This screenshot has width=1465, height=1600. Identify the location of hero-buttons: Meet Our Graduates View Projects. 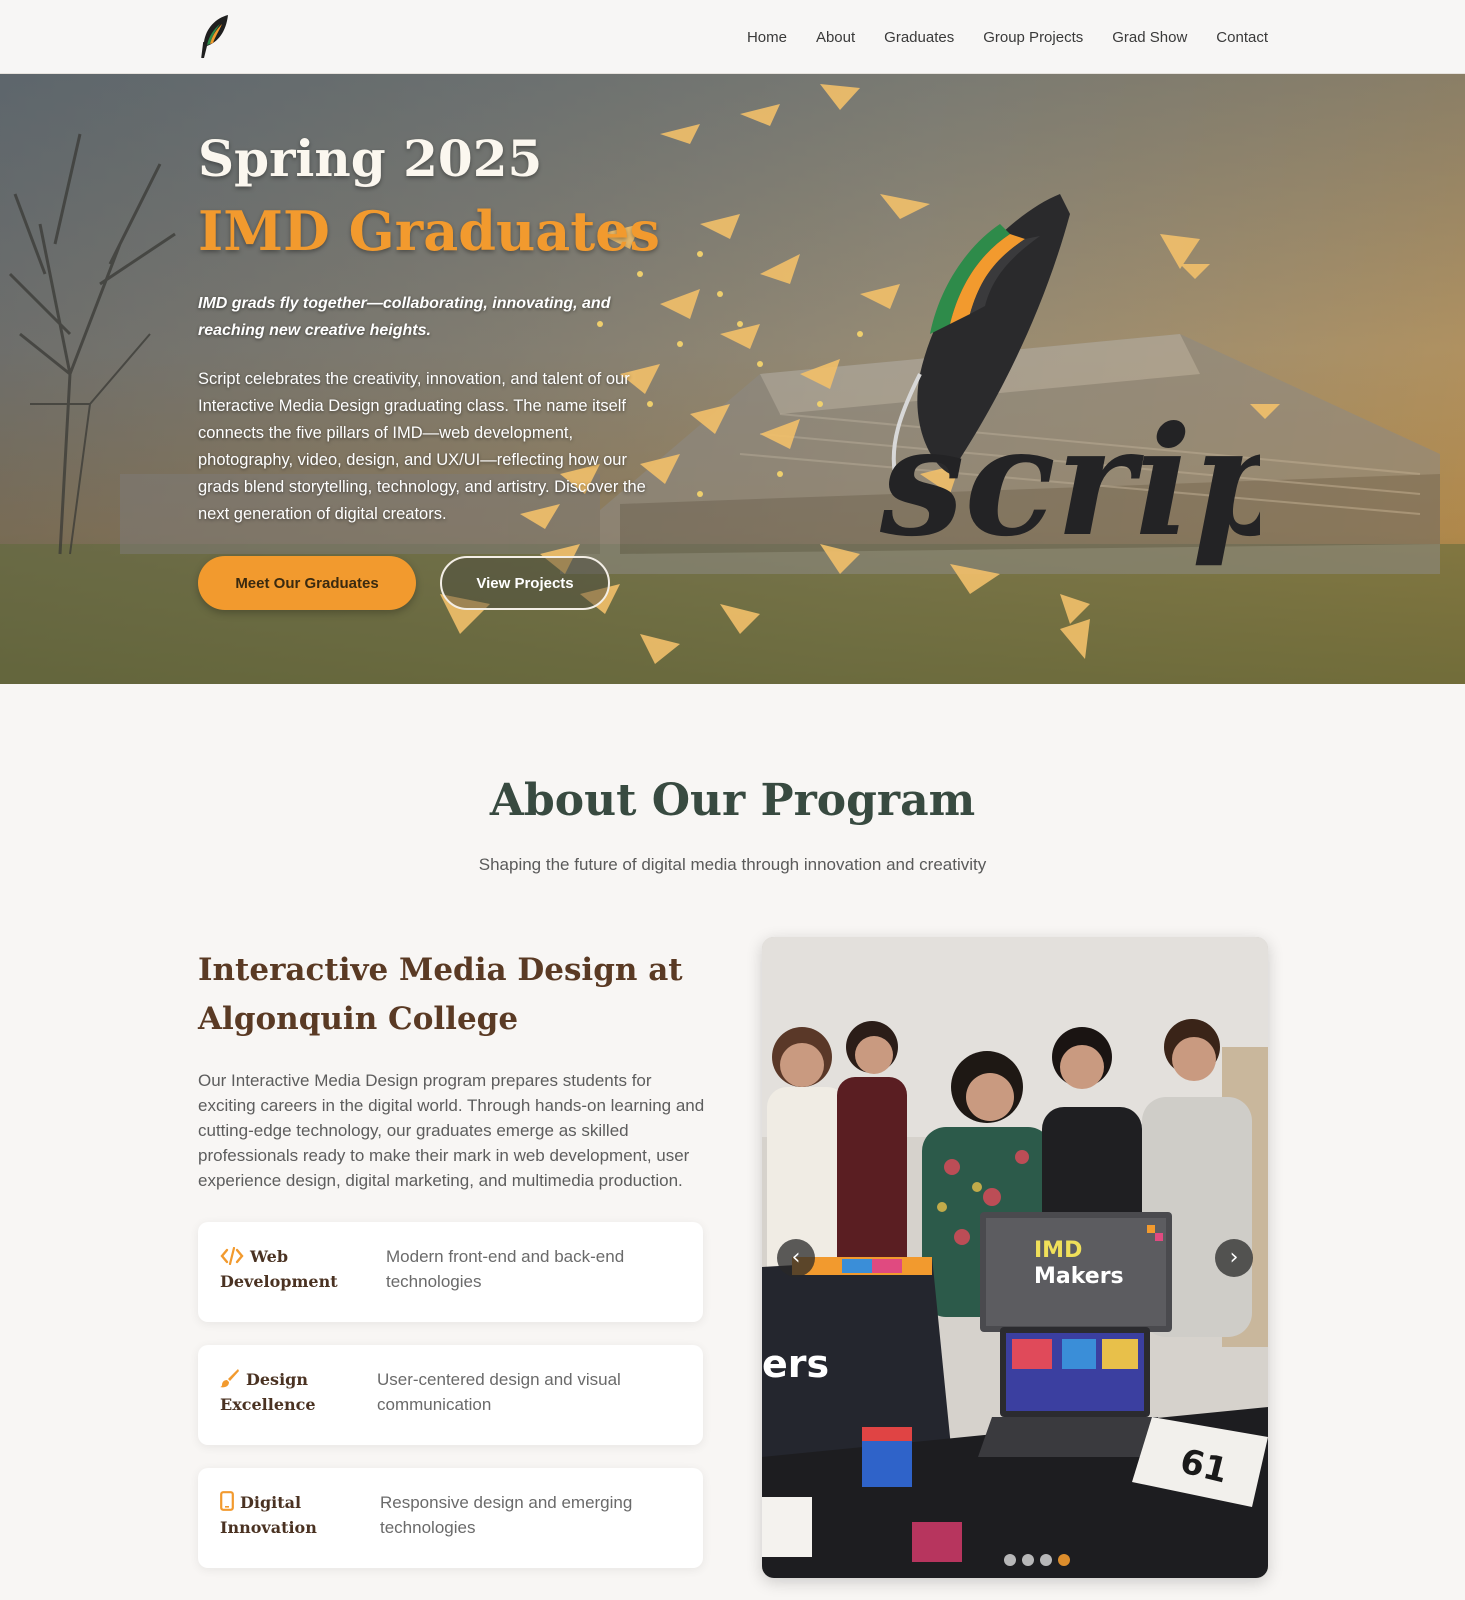
(404, 583).